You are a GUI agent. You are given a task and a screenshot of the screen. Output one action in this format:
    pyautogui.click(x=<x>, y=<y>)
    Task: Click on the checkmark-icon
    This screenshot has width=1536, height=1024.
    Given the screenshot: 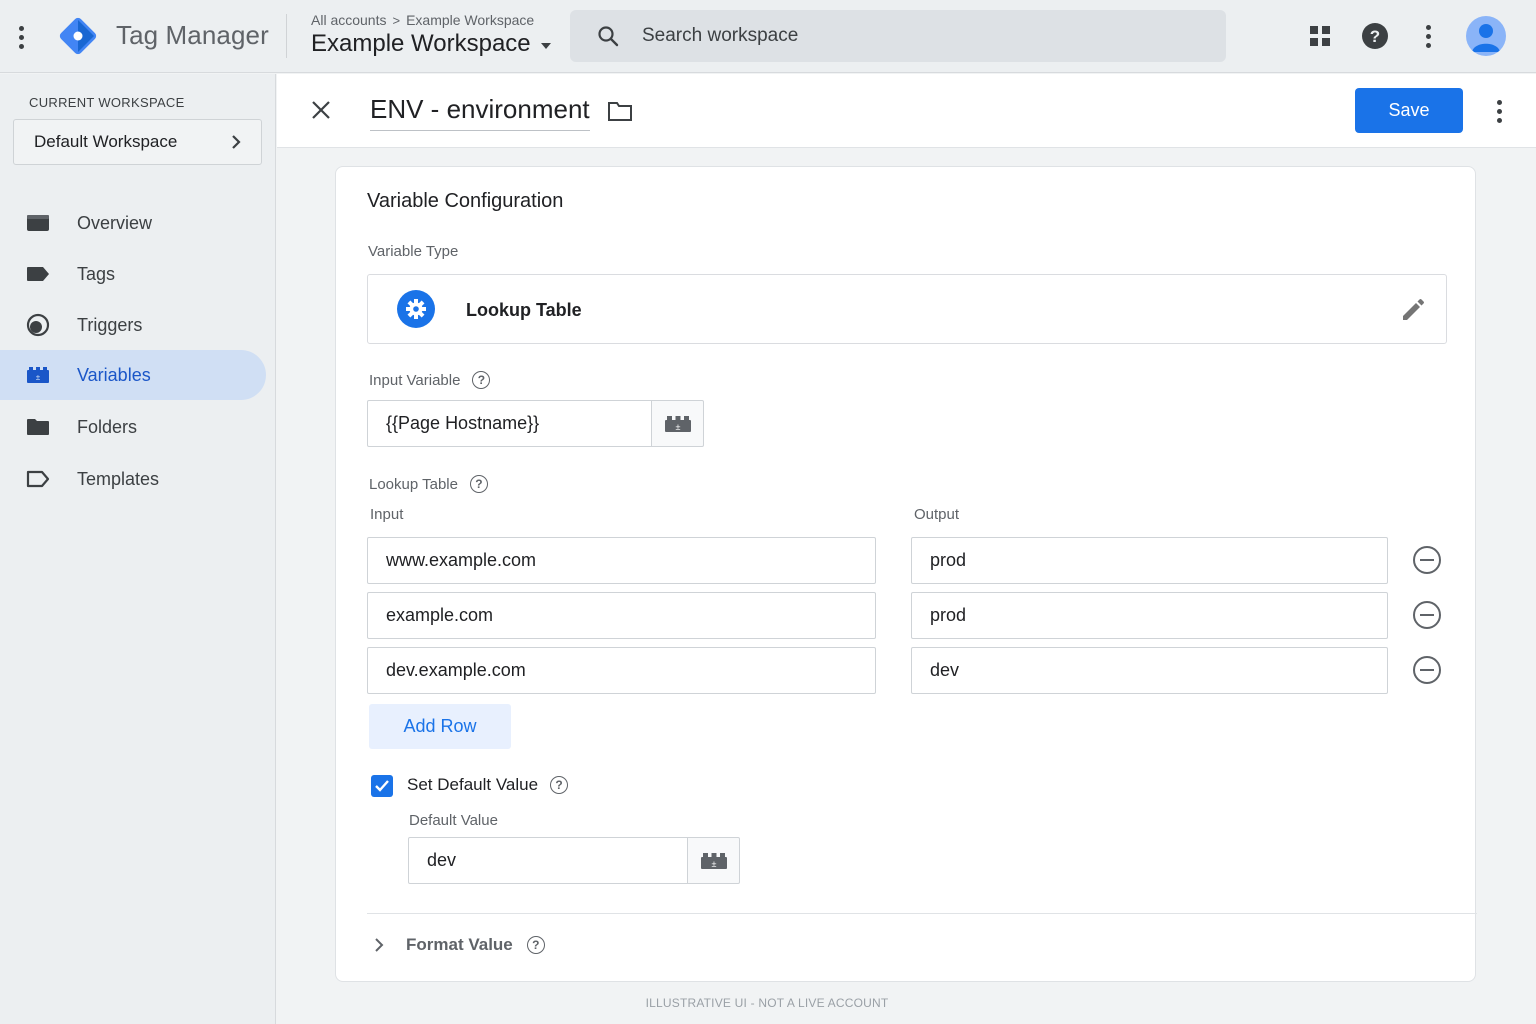 What is the action you would take?
    pyautogui.click(x=382, y=786)
    